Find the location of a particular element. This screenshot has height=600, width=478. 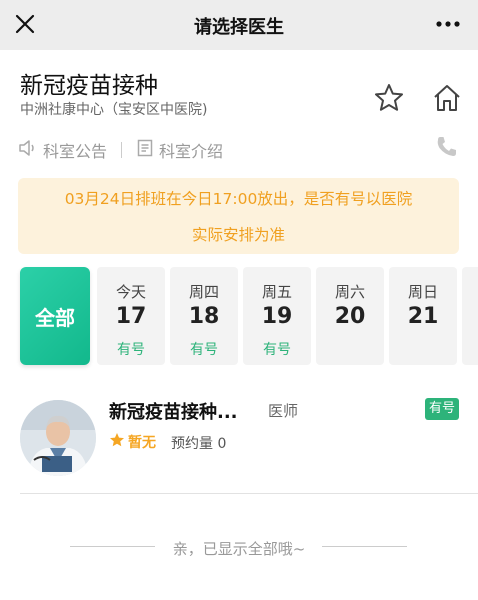

document-icon is located at coordinates (147, 150).